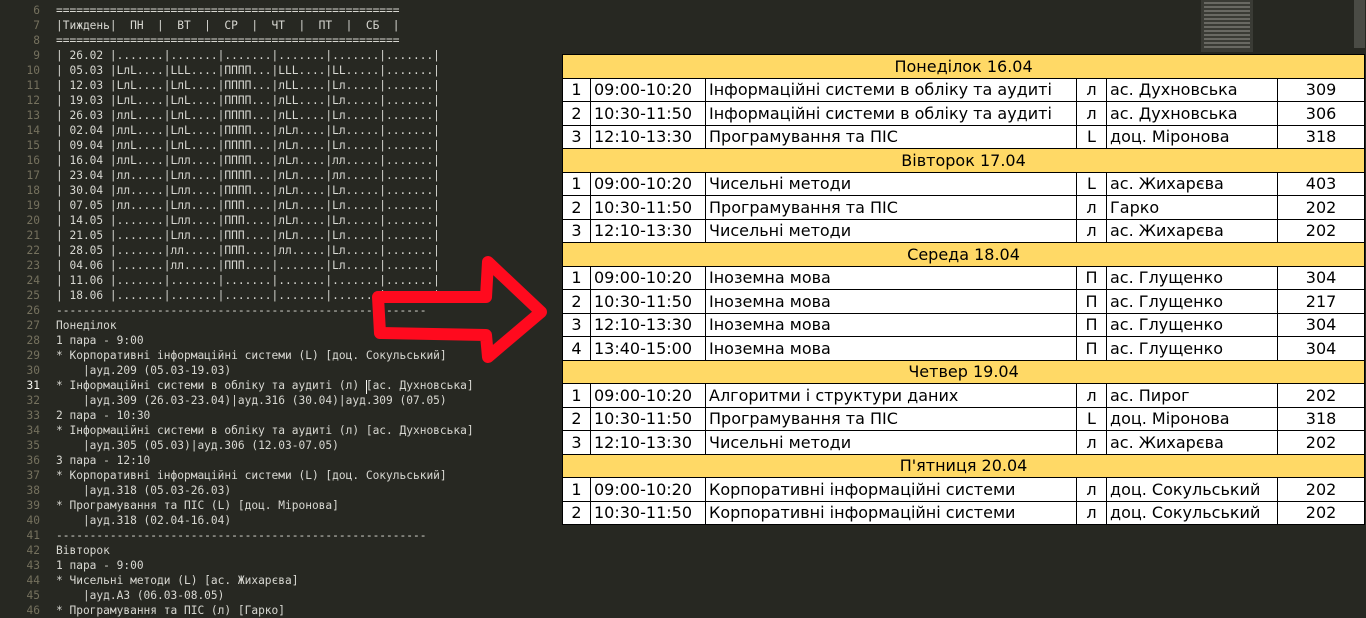 Image resolution: width=1366 pixels, height=618 pixels. Describe the element at coordinates (459, 309) in the screenshot. I see `arrow-right-icon` at that location.